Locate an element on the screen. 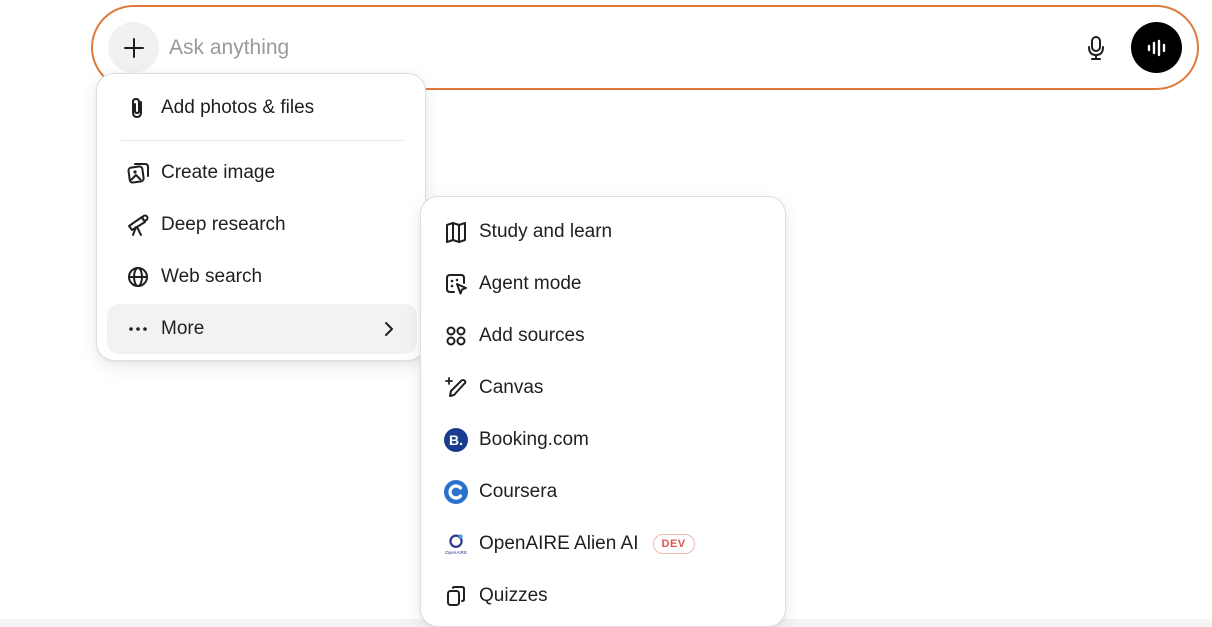 This screenshot has width=1212, height=627. menu-item-openaire: OpenAIRE OpenAIRE Alien AI DEV is located at coordinates (604, 544).